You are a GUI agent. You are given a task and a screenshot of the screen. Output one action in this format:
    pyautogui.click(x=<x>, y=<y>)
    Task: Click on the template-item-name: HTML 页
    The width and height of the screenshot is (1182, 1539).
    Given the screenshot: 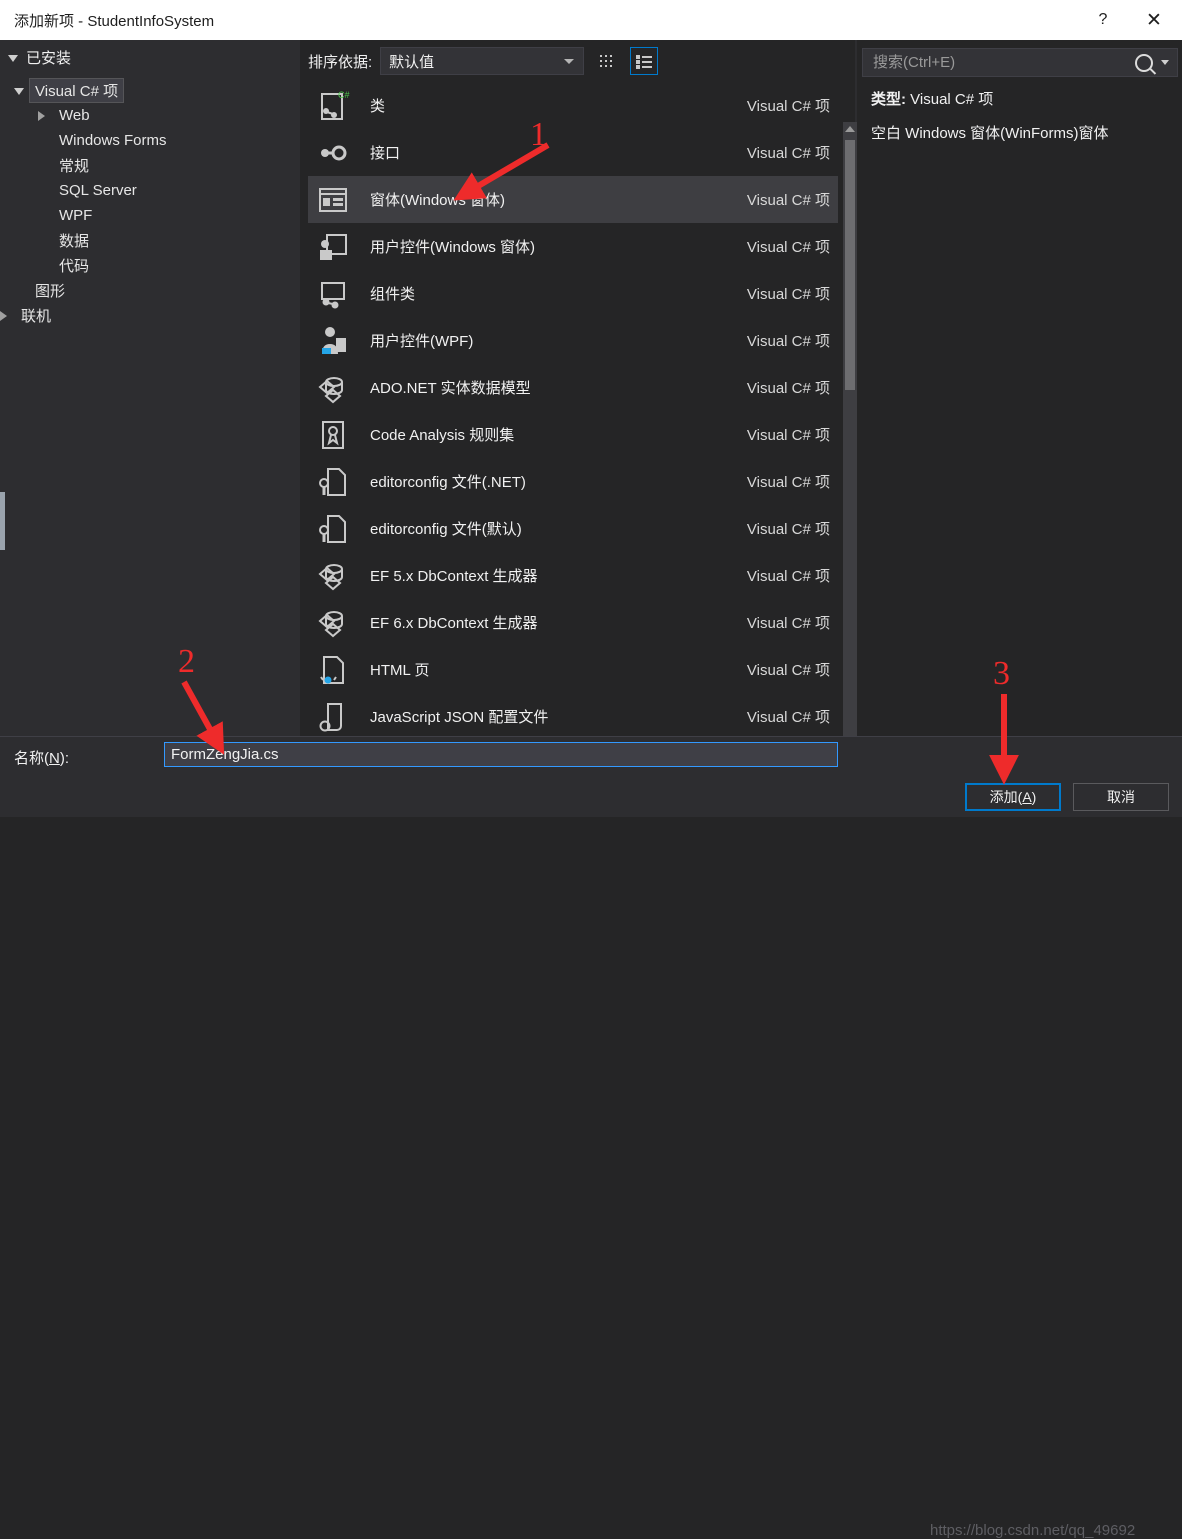 What is the action you would take?
    pyautogui.click(x=400, y=670)
    